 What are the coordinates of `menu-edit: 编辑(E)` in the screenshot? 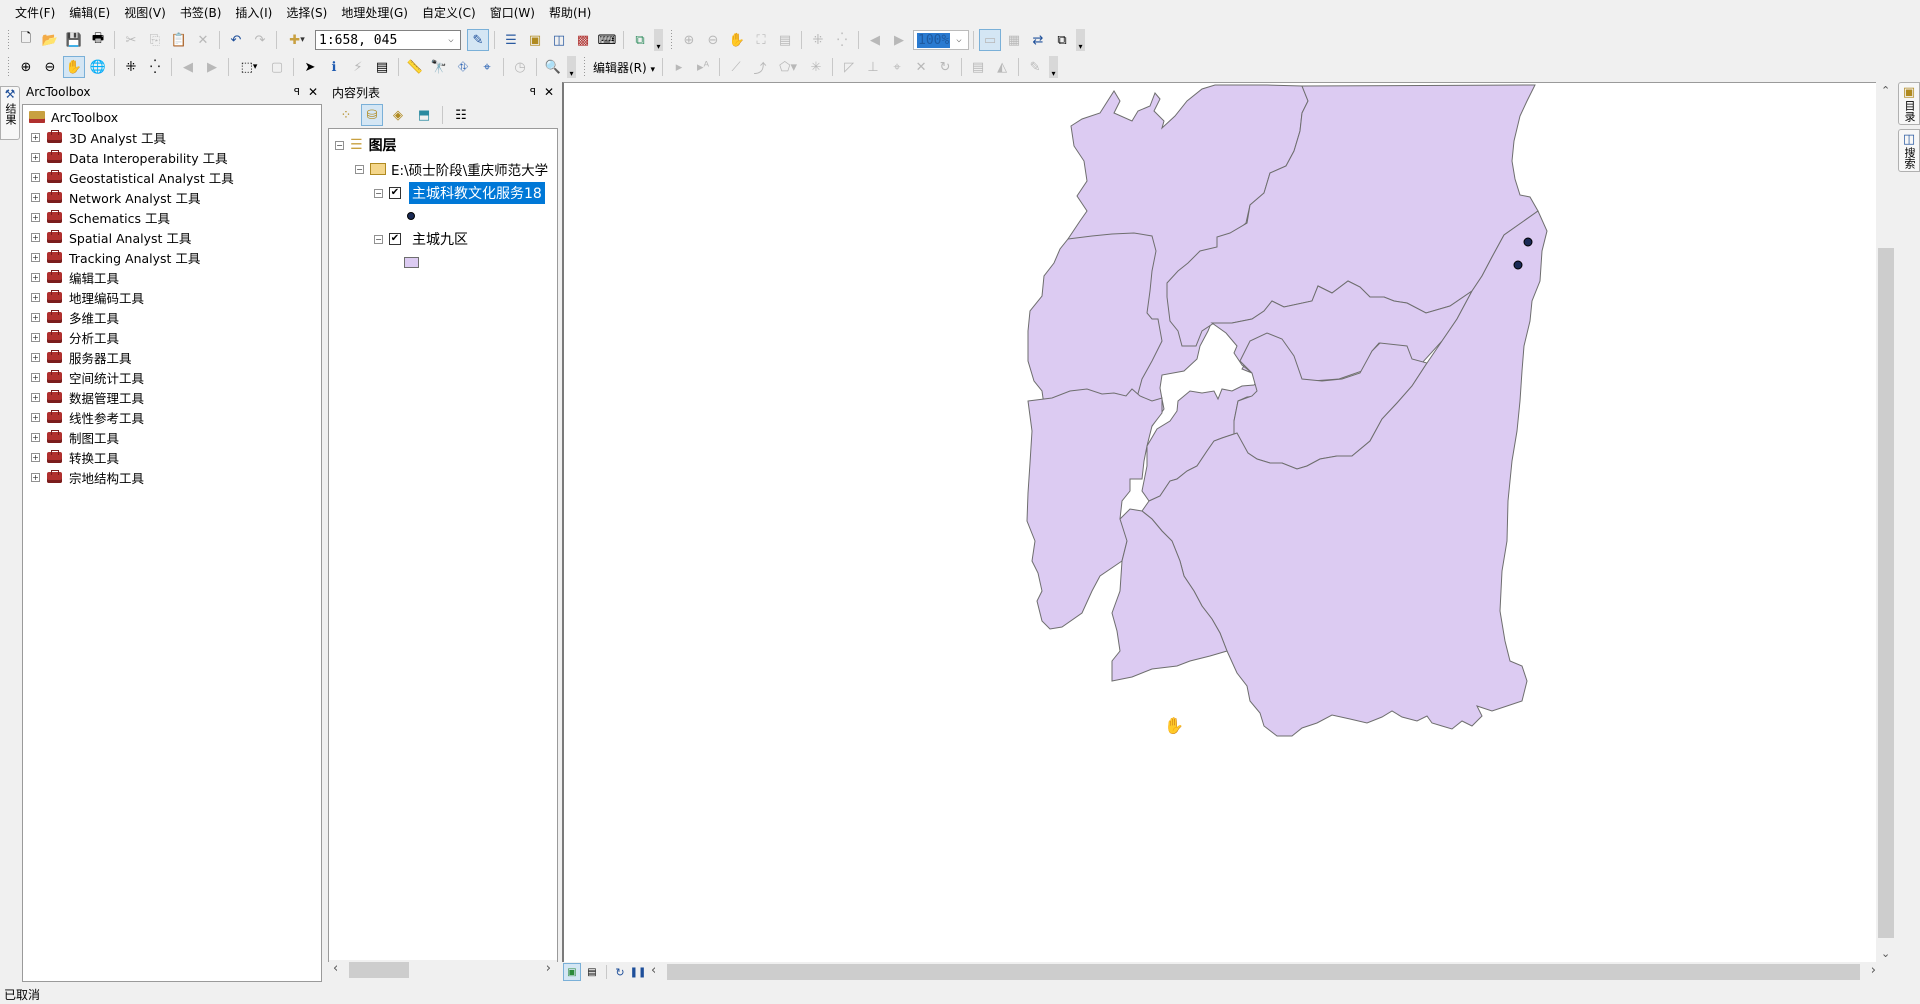 It's located at (89, 13).